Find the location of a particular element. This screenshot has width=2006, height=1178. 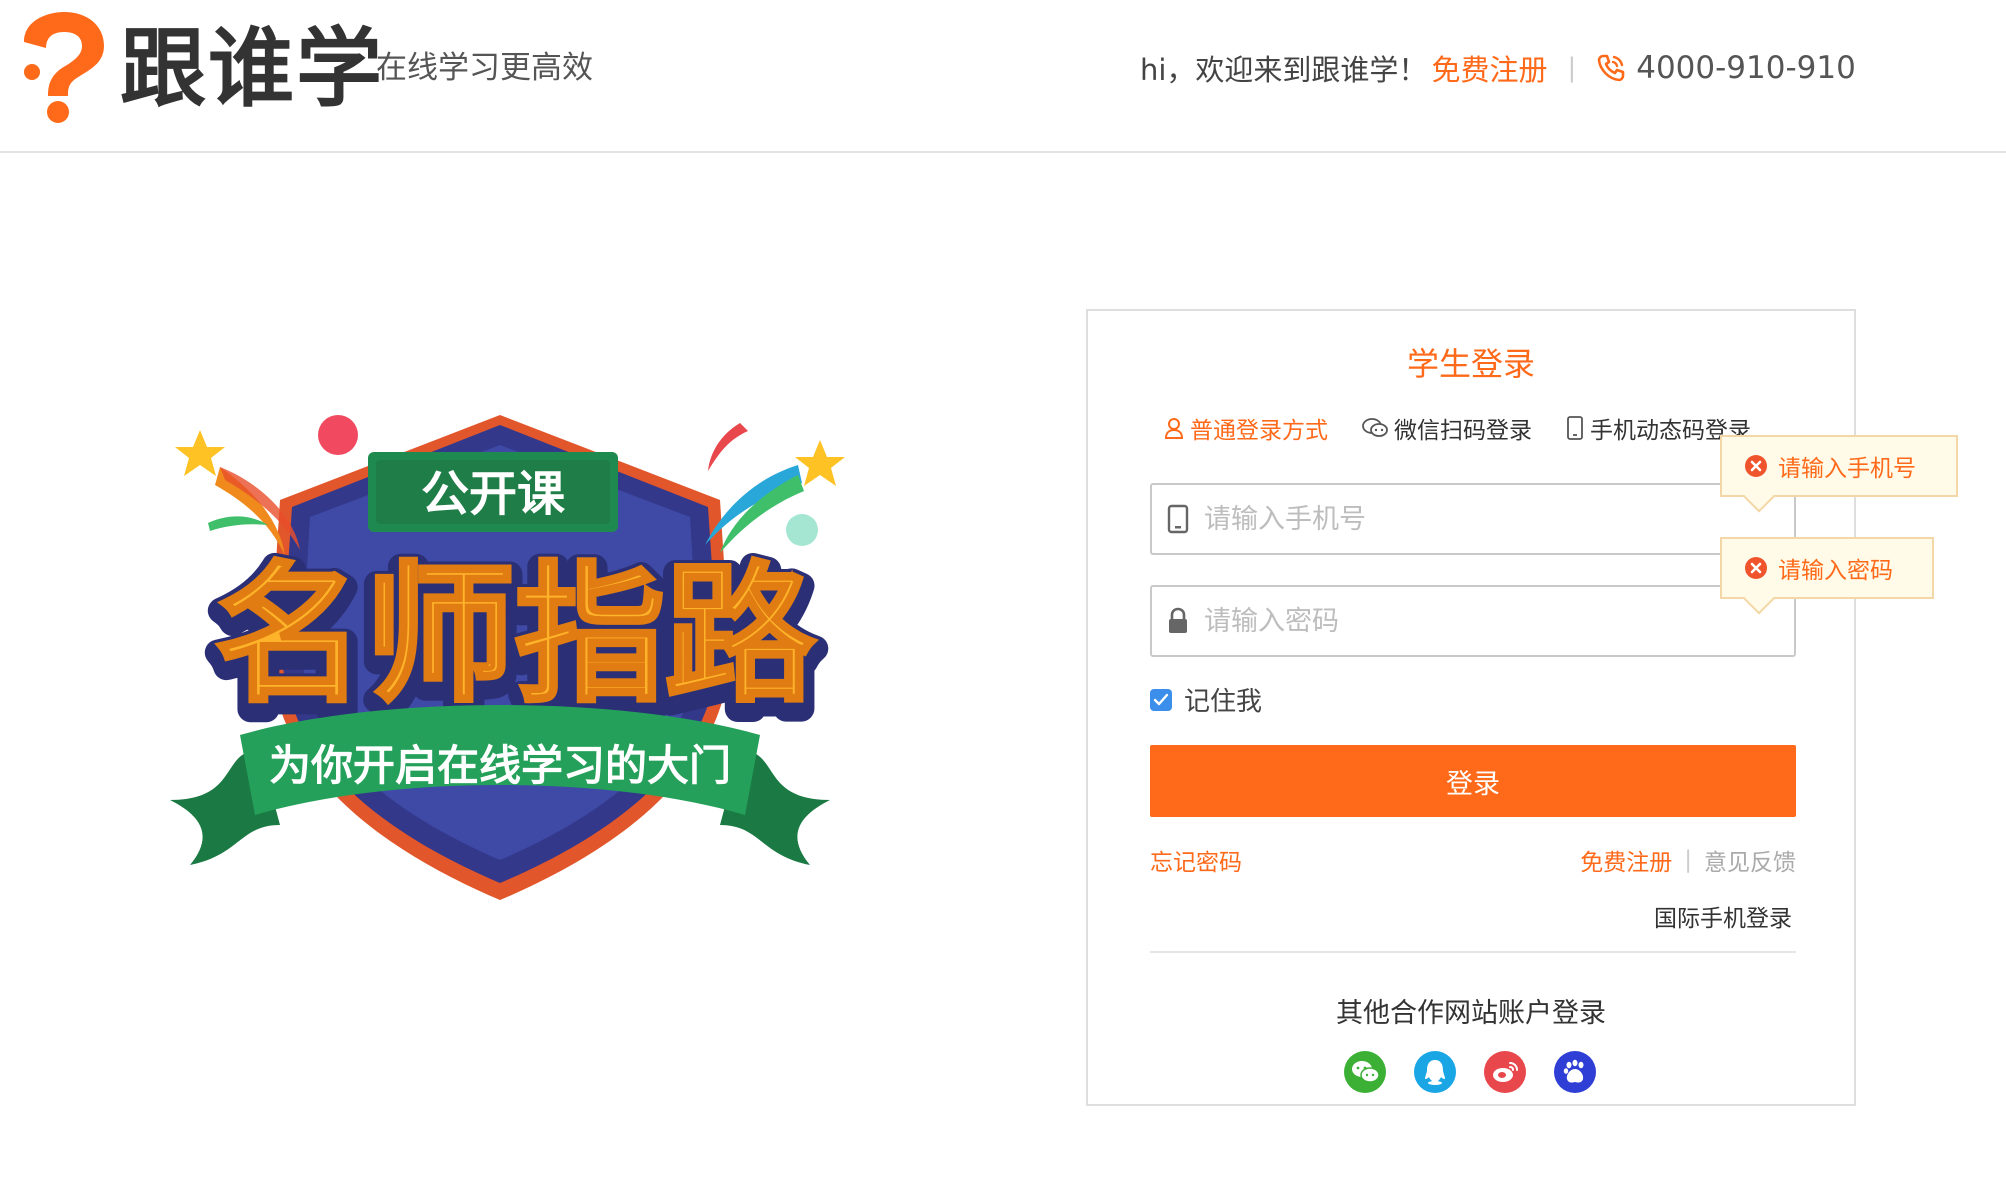

login-button: 登录 is located at coordinates (1473, 781).